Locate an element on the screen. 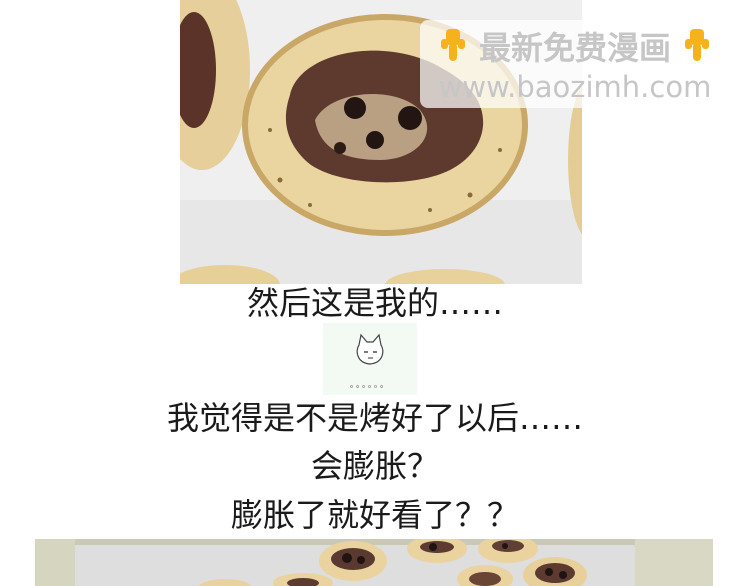 The image size is (750, 586). site-watermark: 最新免费漫画 www.baozimh.com is located at coordinates (575, 64).